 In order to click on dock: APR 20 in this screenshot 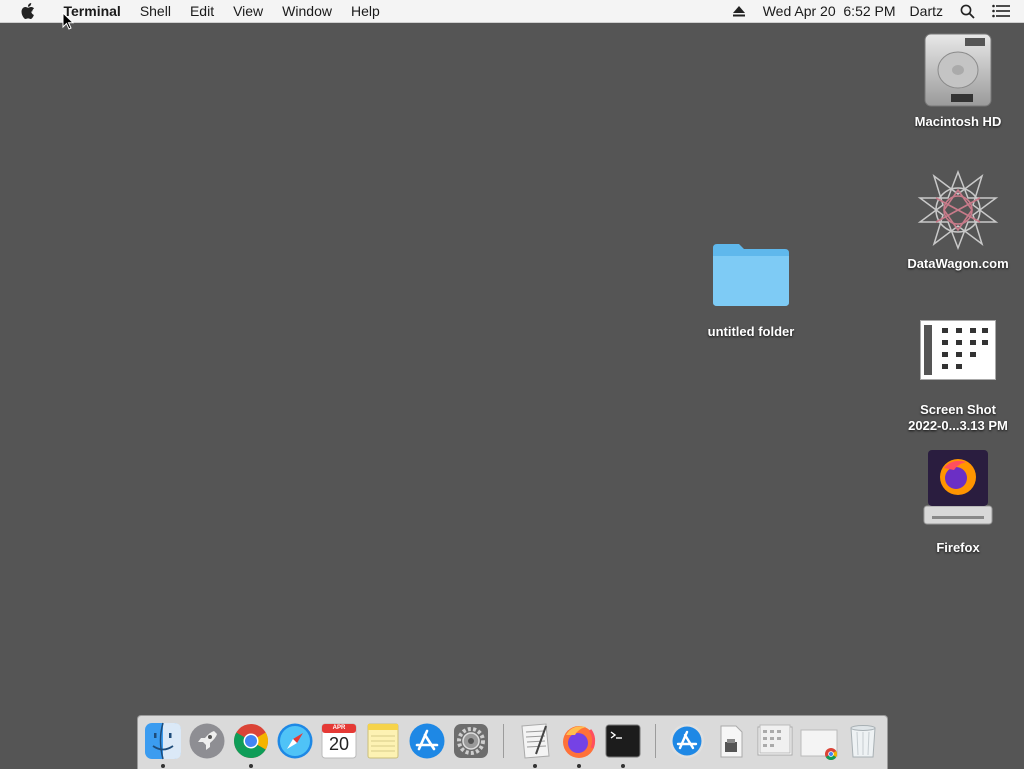, I will do `click(512, 742)`.